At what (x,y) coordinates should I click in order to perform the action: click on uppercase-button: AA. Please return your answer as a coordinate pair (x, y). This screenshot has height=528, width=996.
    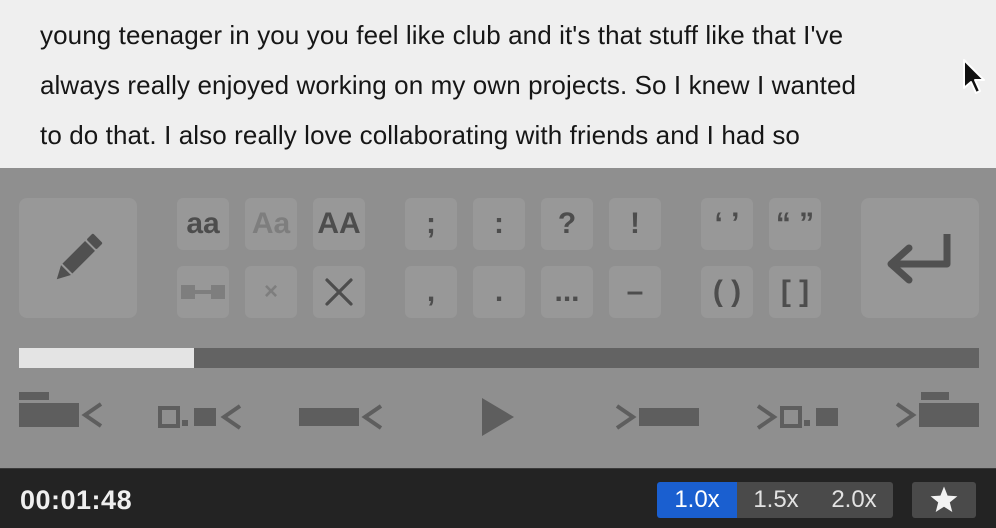
    Looking at the image, I should click on (339, 224).